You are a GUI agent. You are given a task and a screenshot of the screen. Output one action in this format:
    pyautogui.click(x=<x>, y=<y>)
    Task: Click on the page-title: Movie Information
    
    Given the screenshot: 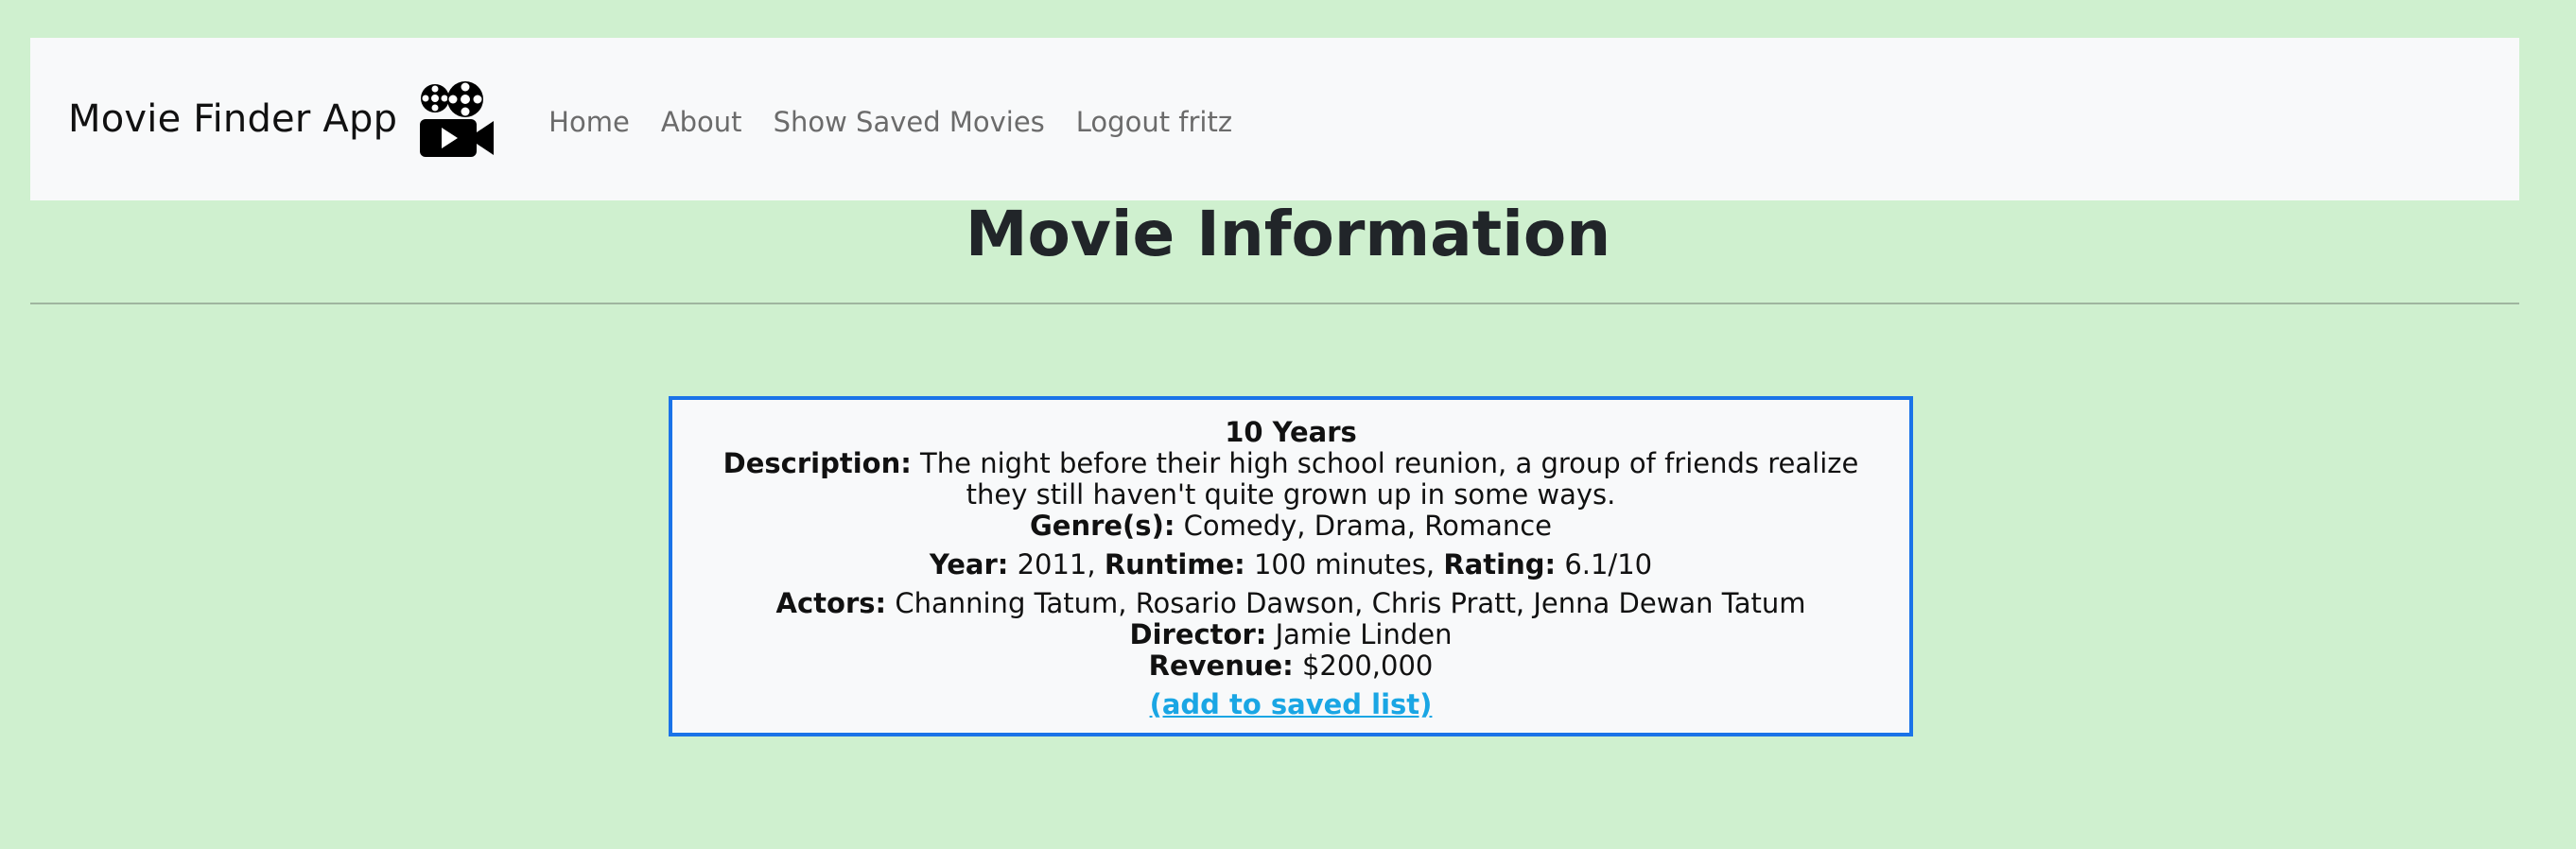 What is the action you would take?
    pyautogui.click(x=1288, y=234)
    